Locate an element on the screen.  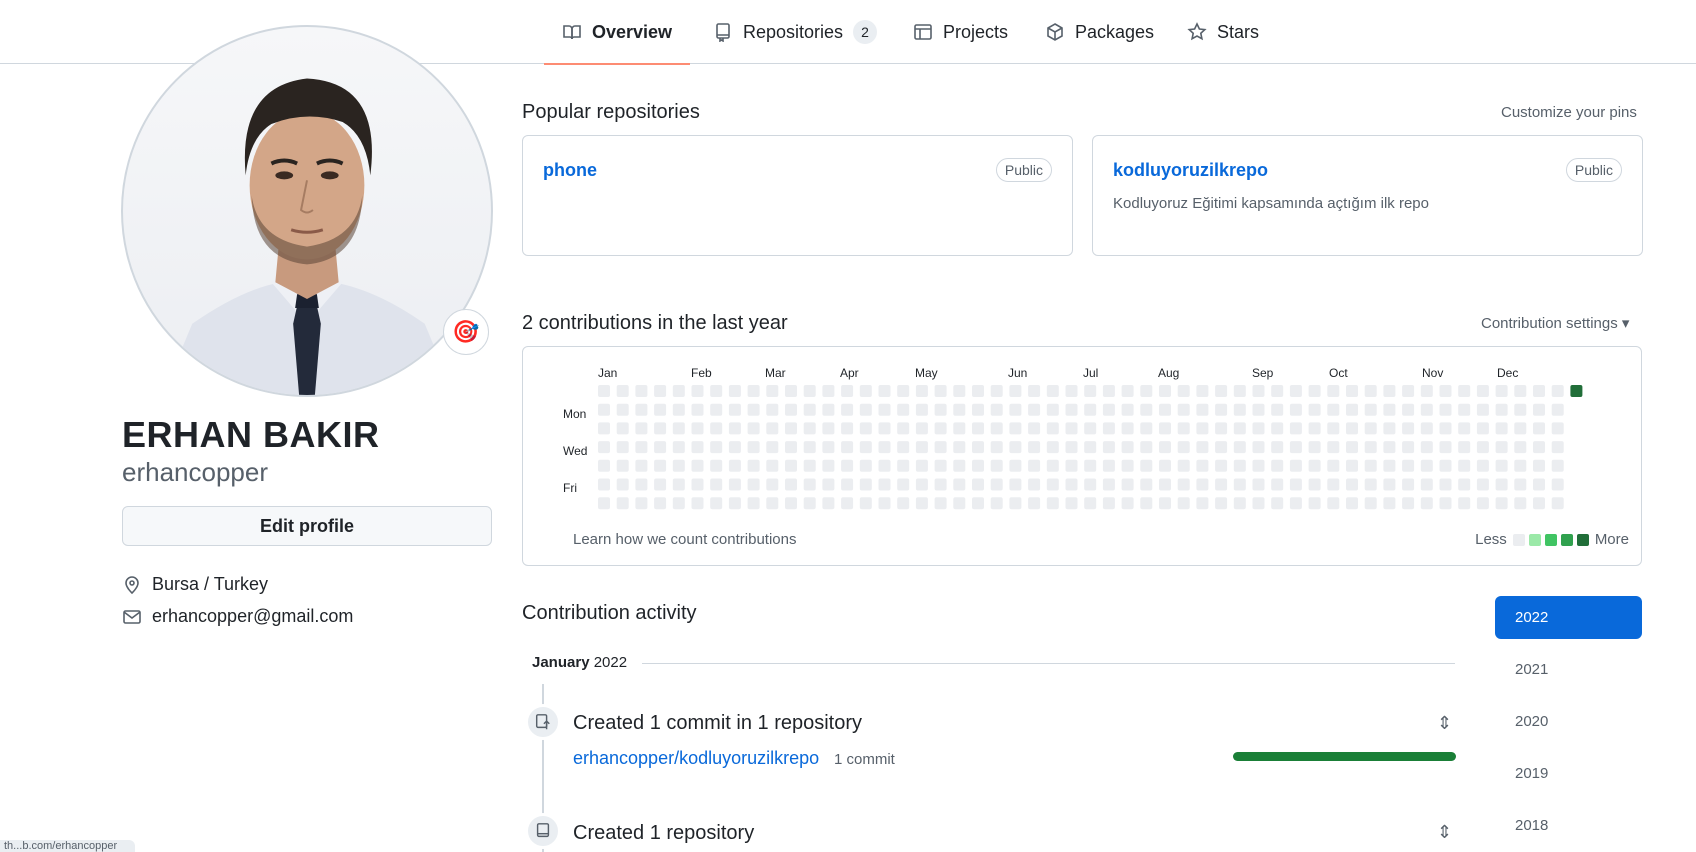
fold-icon: ⇕ is located at coordinates (1444, 832).